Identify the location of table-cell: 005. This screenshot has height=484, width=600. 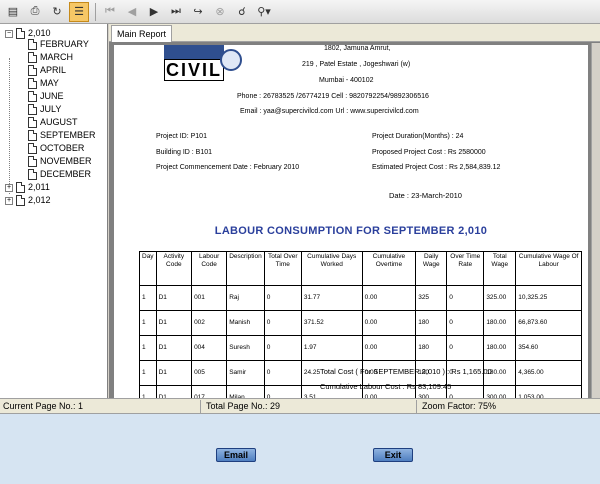
(209, 373).